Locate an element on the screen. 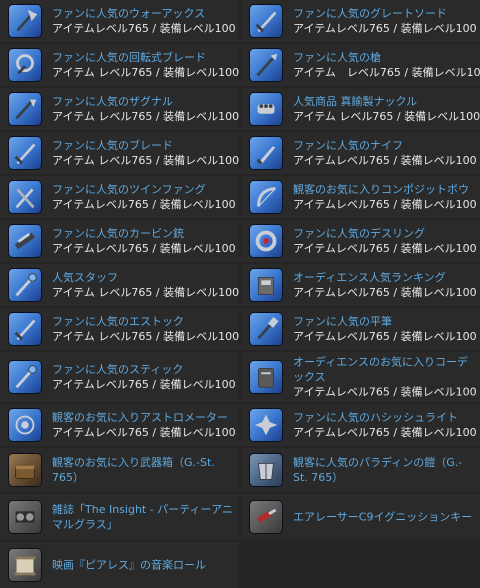  item-name: ファンに人気のグレートソード is located at coordinates (370, 13).